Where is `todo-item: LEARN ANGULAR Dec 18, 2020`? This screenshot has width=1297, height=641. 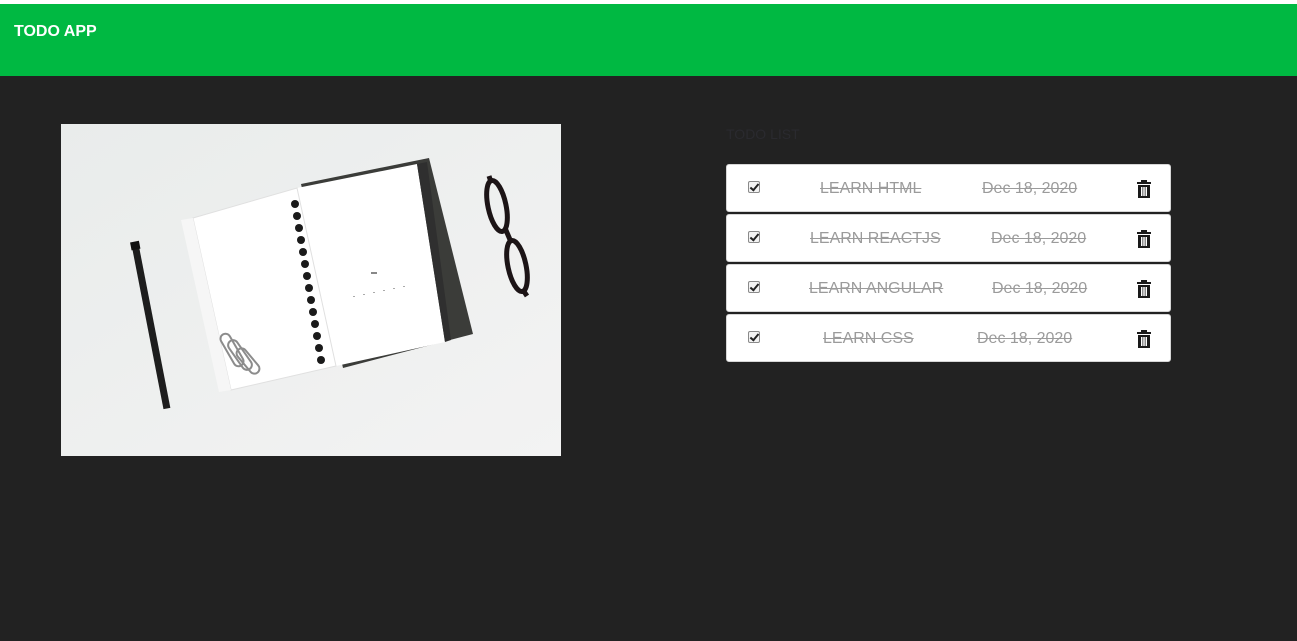 todo-item: LEARN ANGULAR Dec 18, 2020 is located at coordinates (948, 288).